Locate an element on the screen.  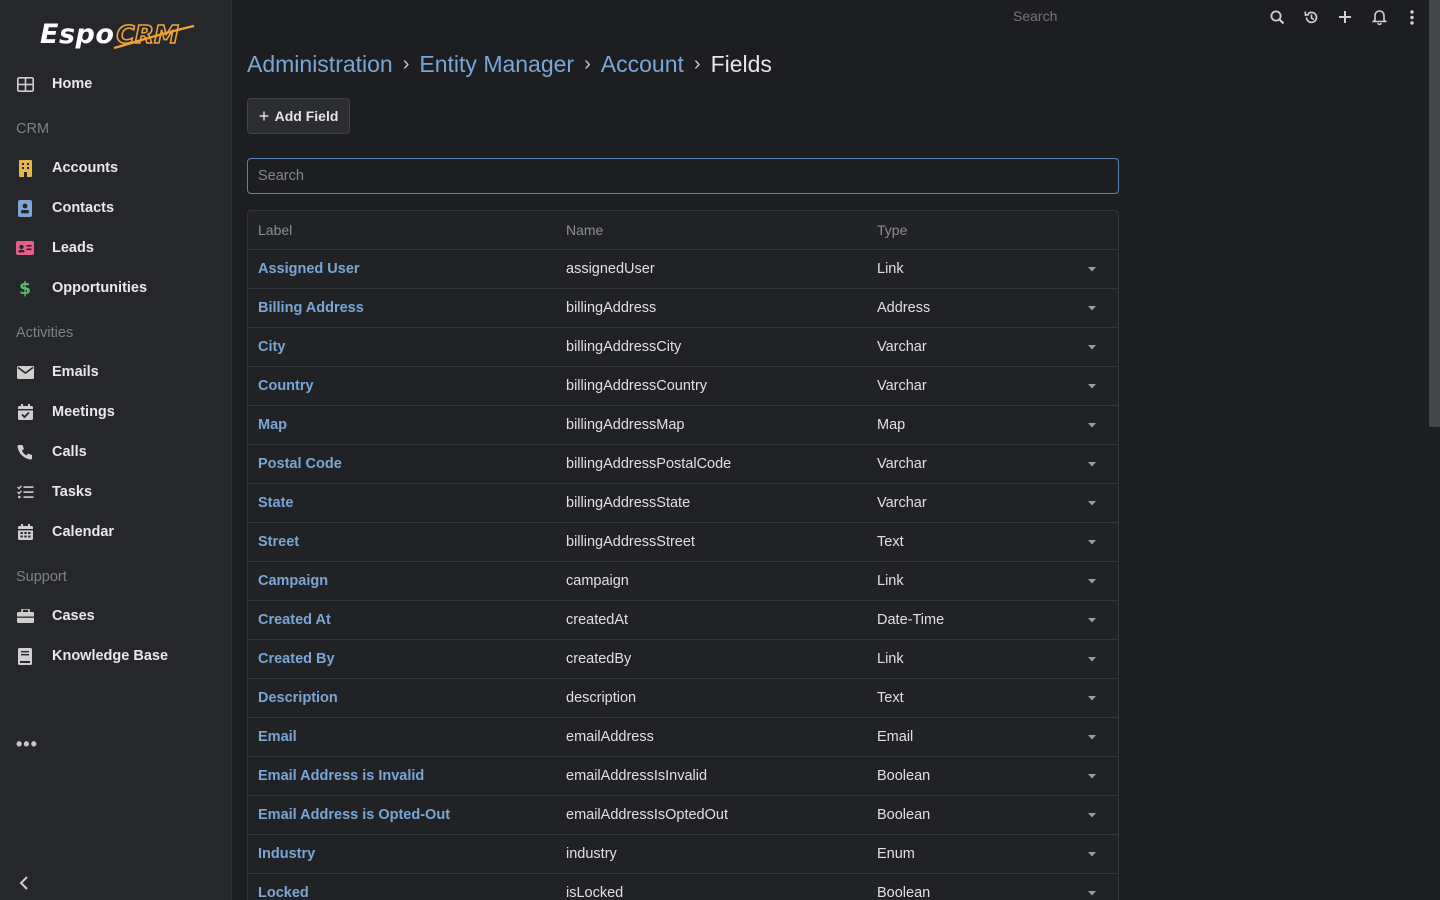
table-row: State billingAddressState Varchar is located at coordinates (683, 503).